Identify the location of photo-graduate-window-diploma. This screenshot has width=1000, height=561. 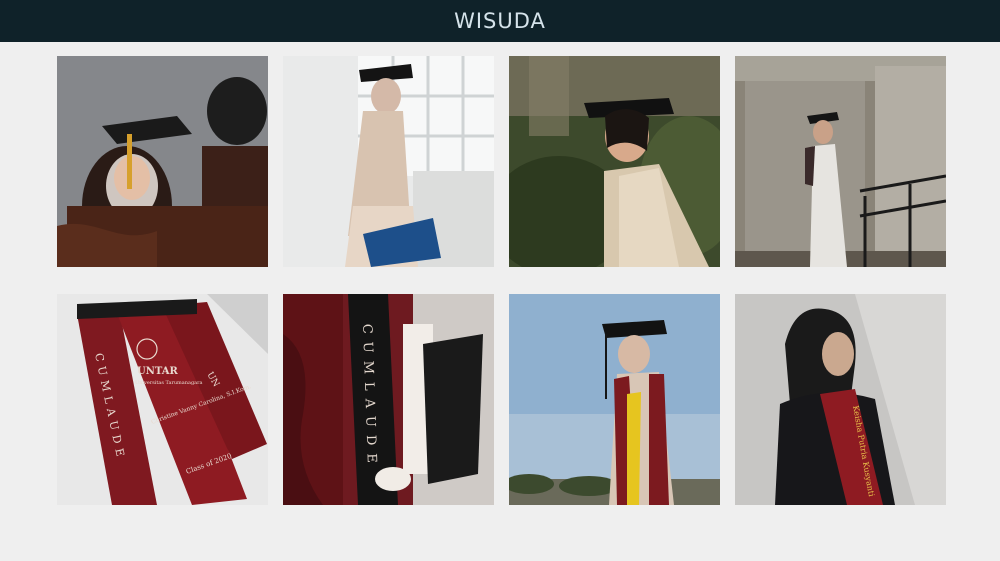
(388, 161).